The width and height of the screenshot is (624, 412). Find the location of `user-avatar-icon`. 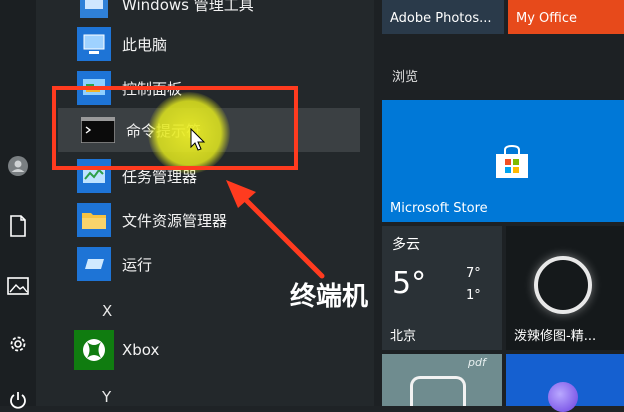

user-avatar-icon is located at coordinates (18, 166).